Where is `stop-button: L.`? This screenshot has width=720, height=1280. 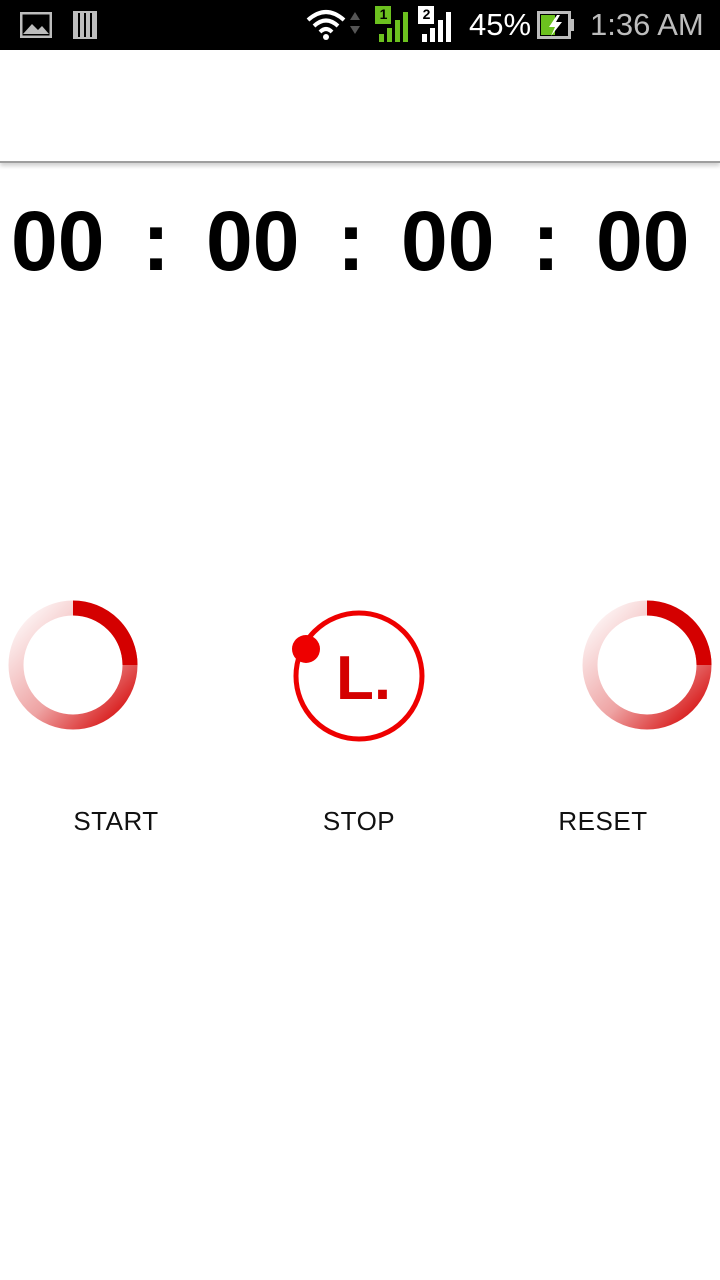
stop-button: L. is located at coordinates (359, 679).